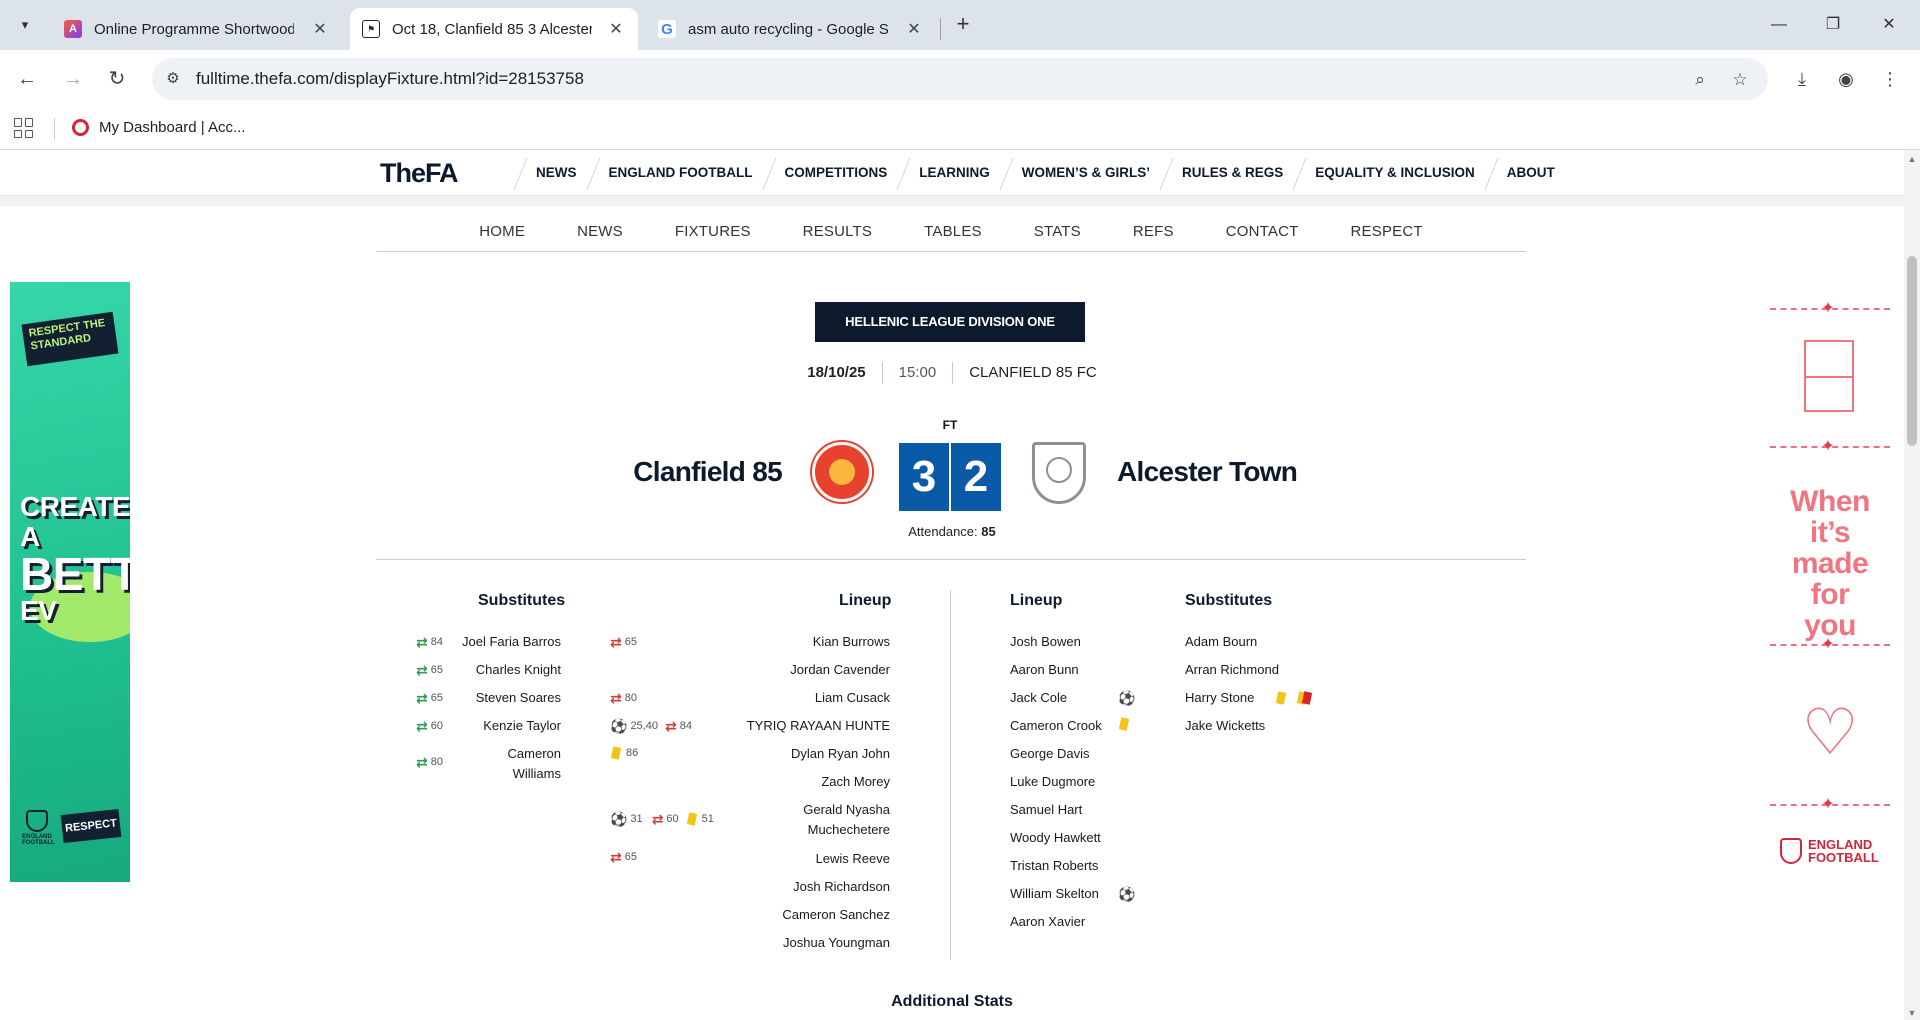 This screenshot has width=1920, height=1020. I want to click on away-lineup-player: George Davis, so click(1049, 754).